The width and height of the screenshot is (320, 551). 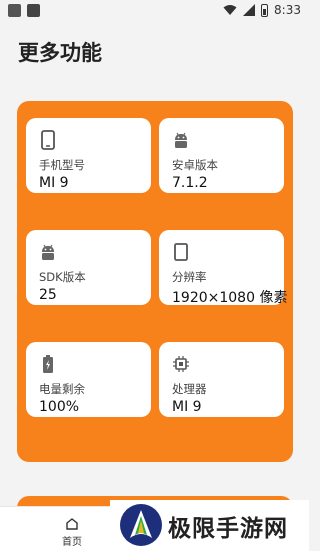 I want to click on cpu-icon, so click(x=181, y=364).